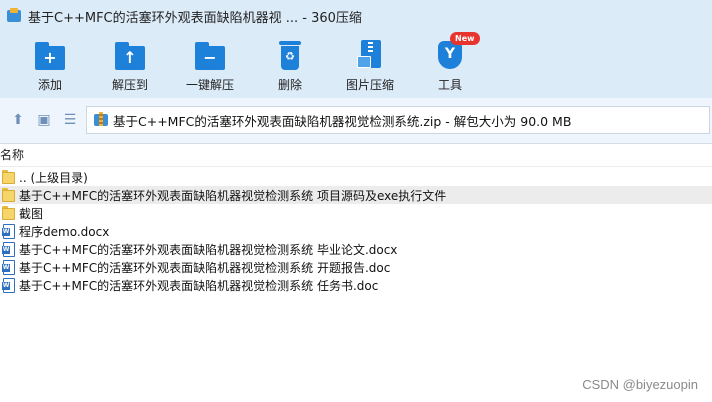 The image size is (712, 402). Describe the element at coordinates (356, 156) in the screenshot. I see `column-header: 名称` at that location.